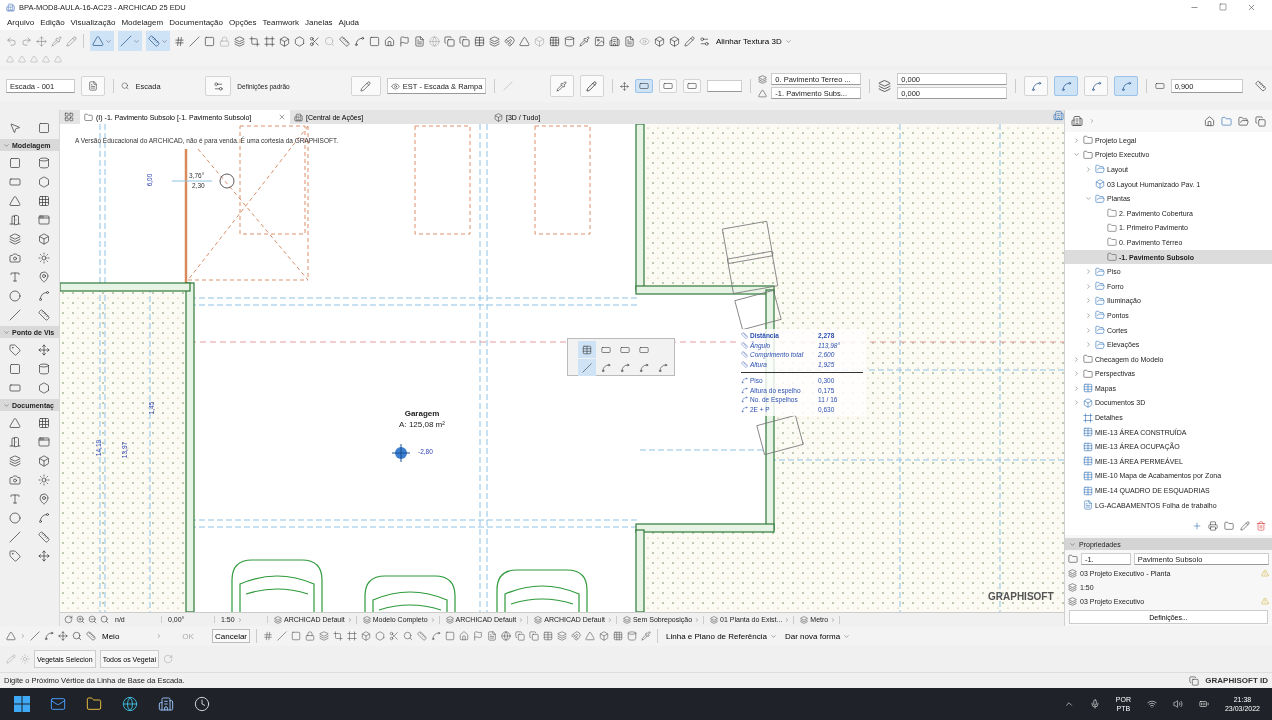  Describe the element at coordinates (132, 636) in the screenshot. I see `snap-option-dropdown: Meio` at that location.